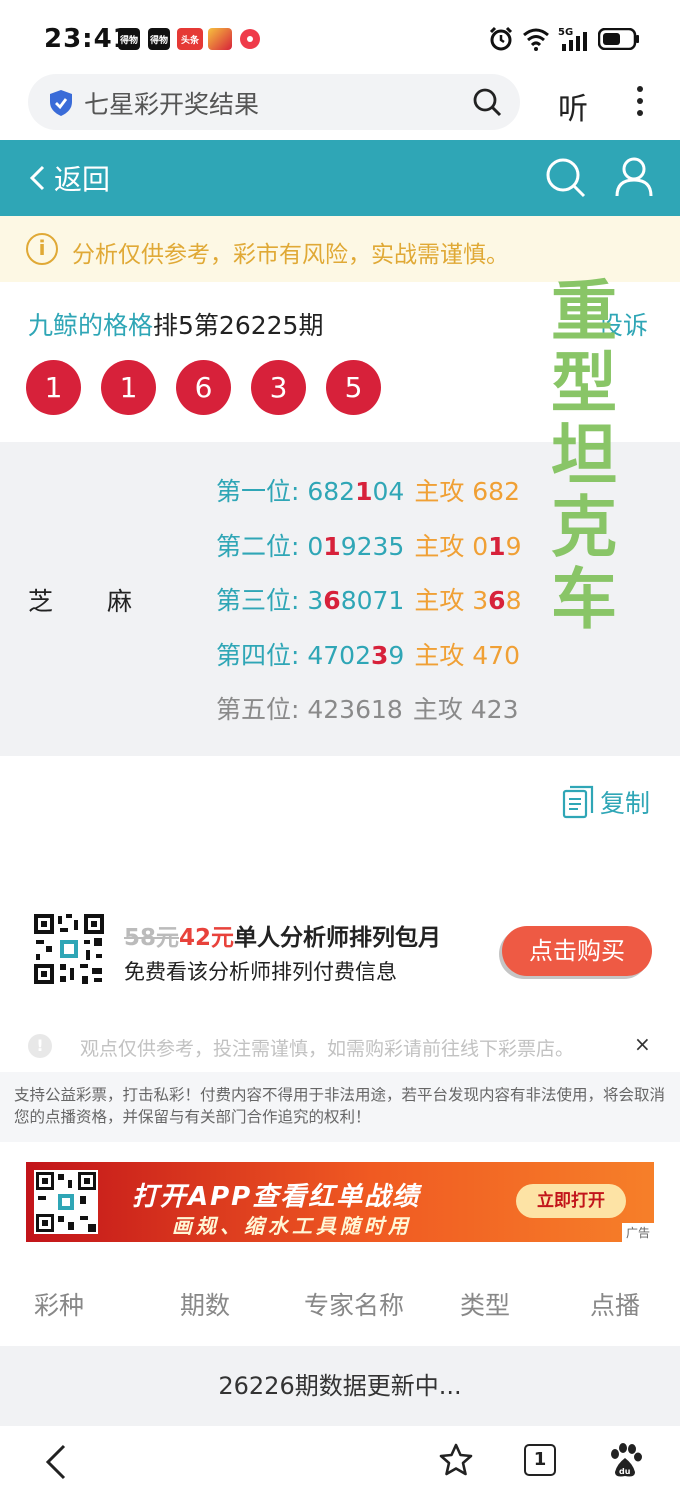 The image size is (680, 1500). I want to click on tab-count: 1, so click(540, 1459).